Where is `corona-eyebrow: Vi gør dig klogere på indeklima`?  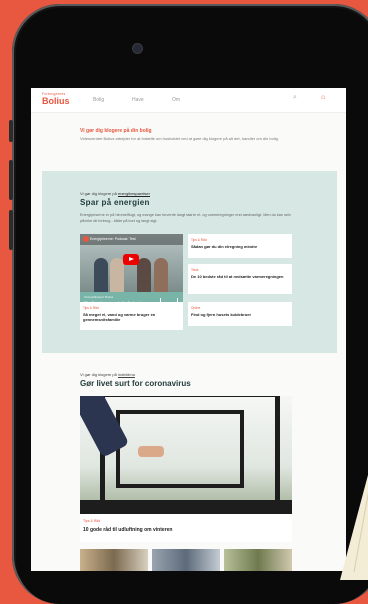 corona-eyebrow: Vi gør dig klogere på indeklima is located at coordinates (107, 374).